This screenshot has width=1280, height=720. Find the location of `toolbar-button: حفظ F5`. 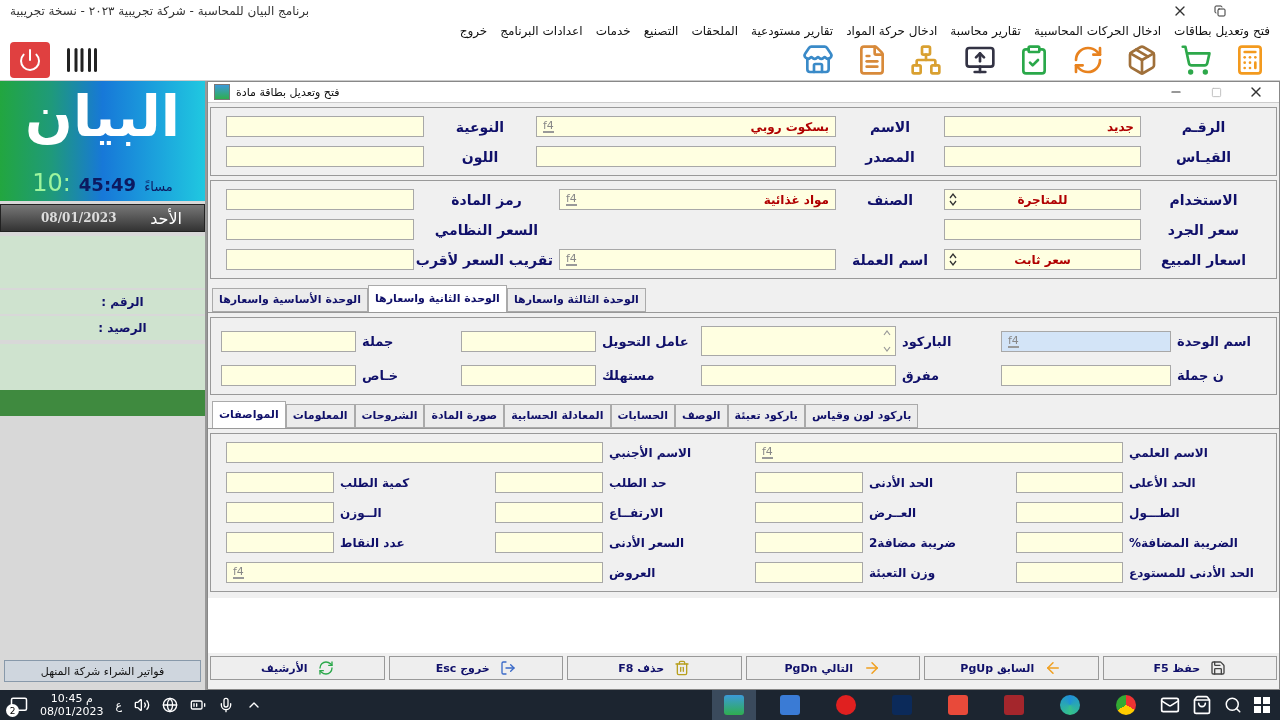

toolbar-button: حفظ F5 is located at coordinates (1189, 668).